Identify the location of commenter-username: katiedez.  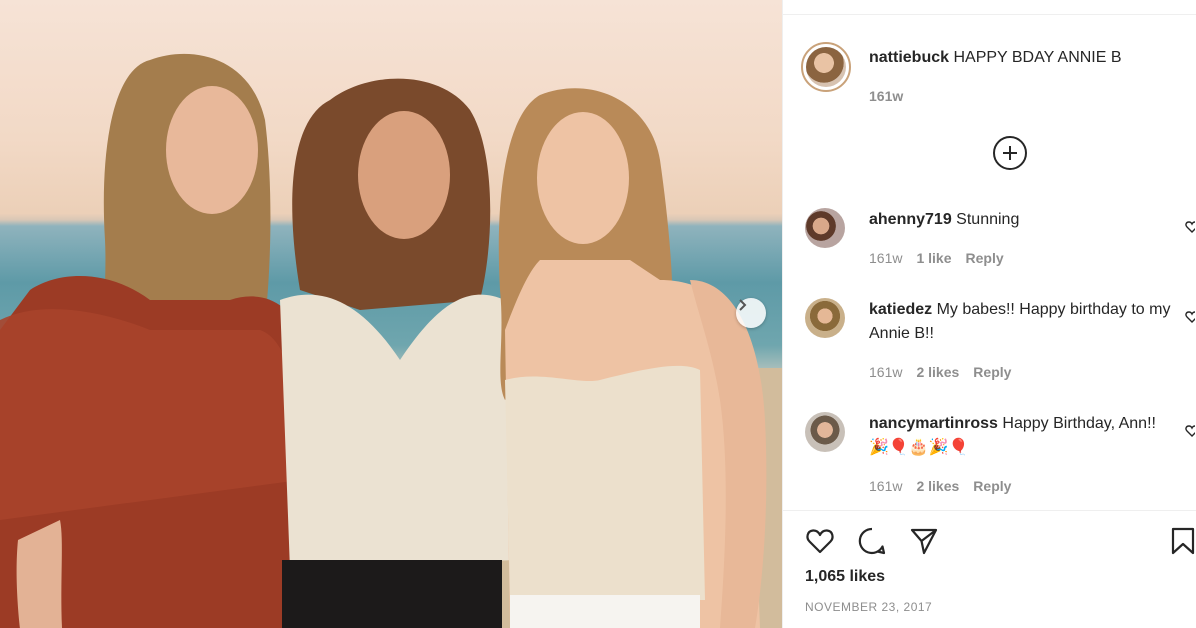
(900, 309).